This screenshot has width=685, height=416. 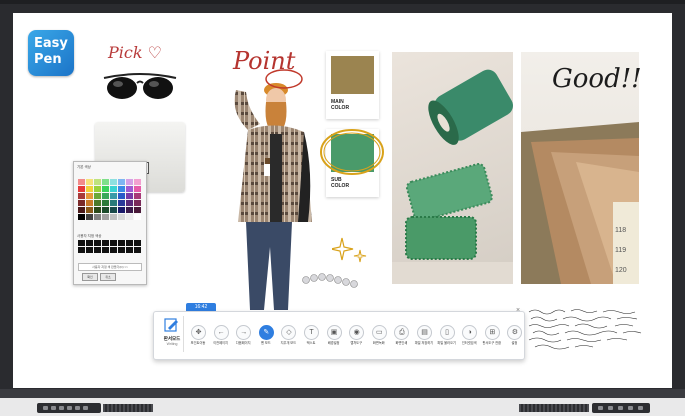 I want to click on front-buttons-right, so click(x=621, y=408).